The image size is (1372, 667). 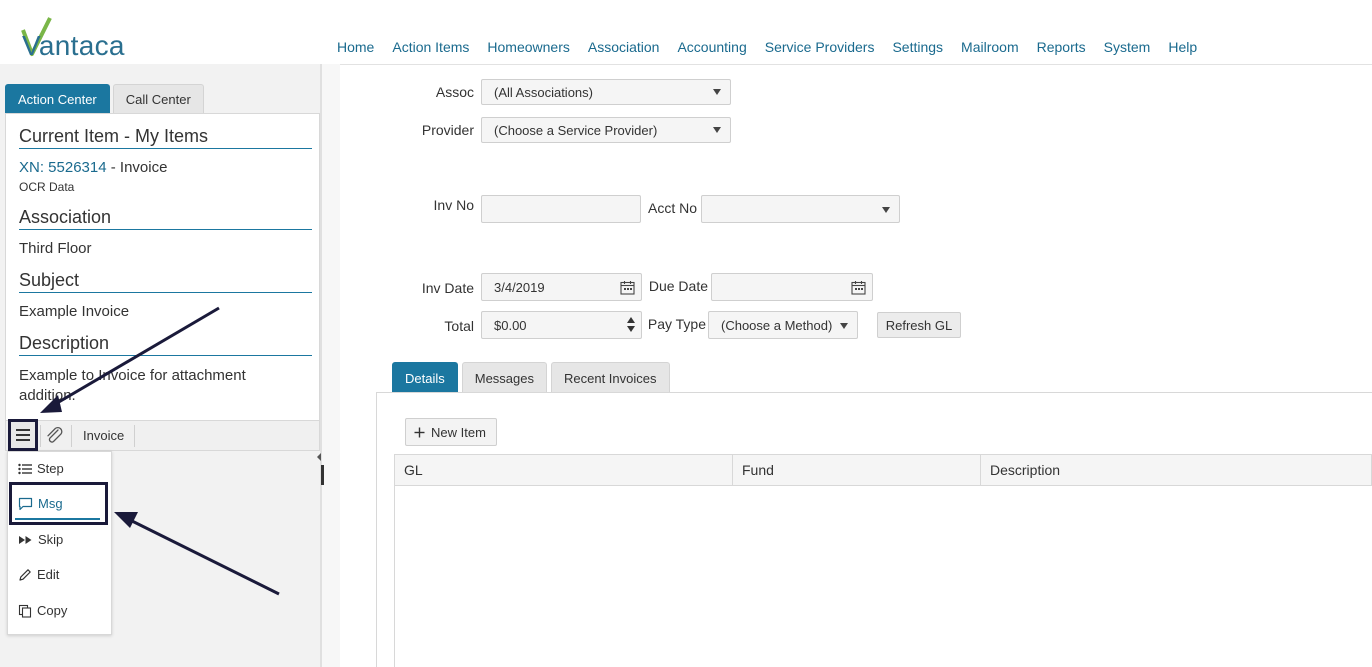 What do you see at coordinates (454, 92) in the screenshot?
I see `assoc-label: Assoc` at bounding box center [454, 92].